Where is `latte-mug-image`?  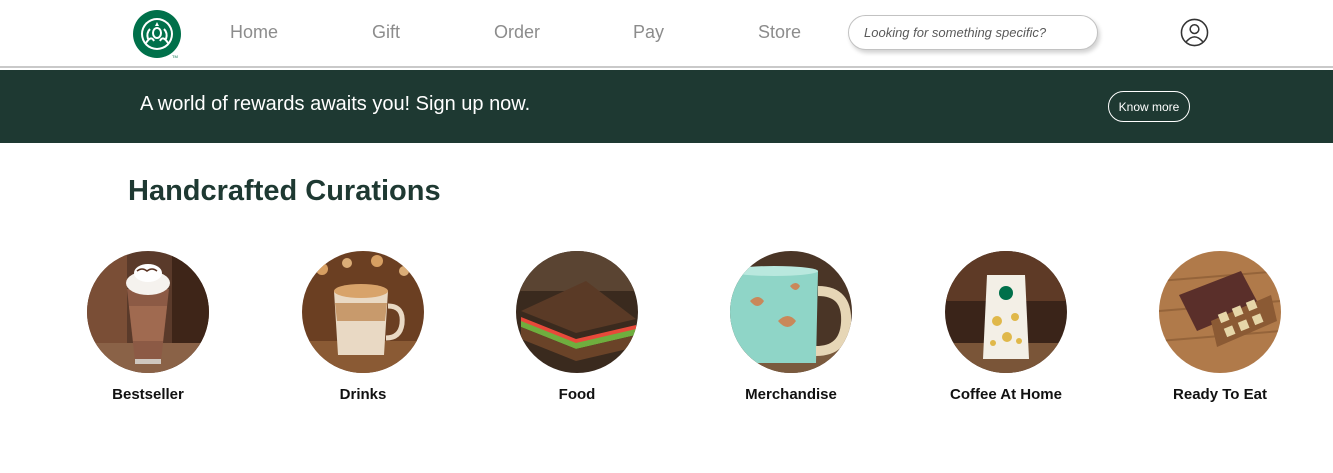
latte-mug-image is located at coordinates (363, 312).